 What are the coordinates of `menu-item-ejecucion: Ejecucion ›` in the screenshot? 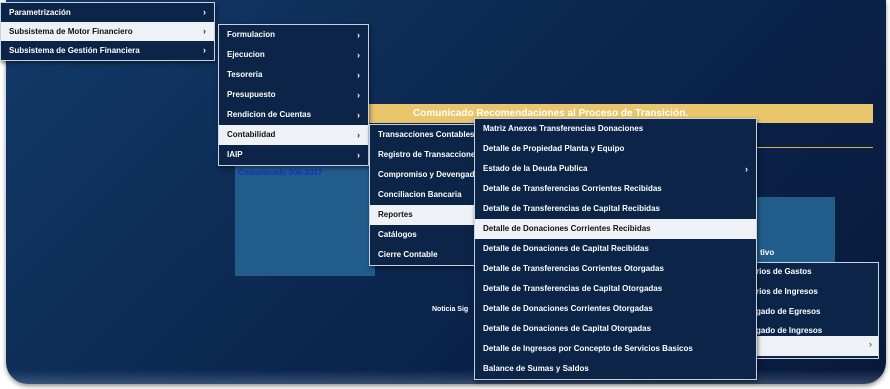 It's located at (293, 55).